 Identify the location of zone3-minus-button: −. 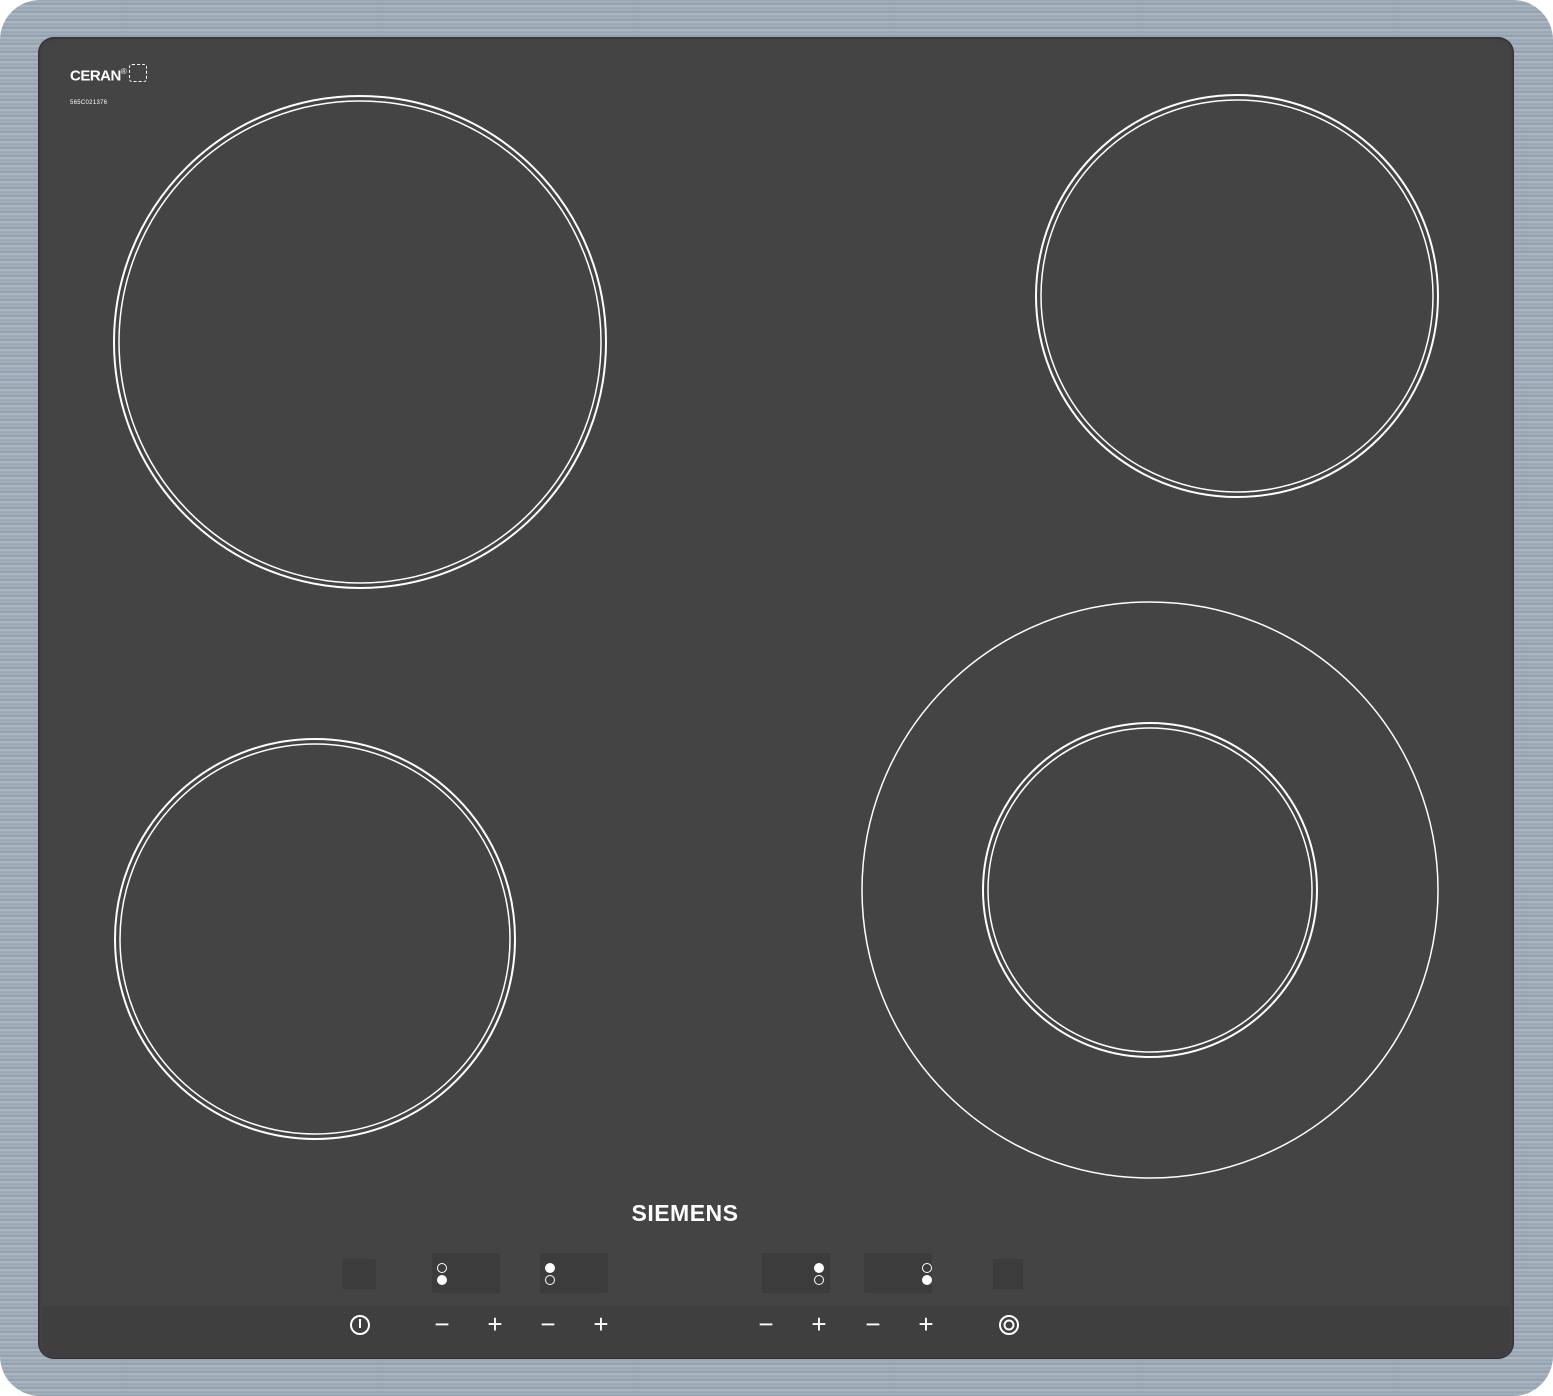
(766, 1324).